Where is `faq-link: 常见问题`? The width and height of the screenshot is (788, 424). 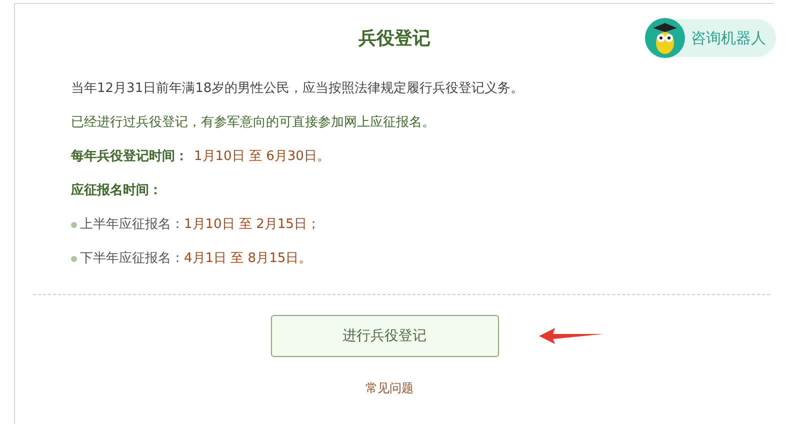
faq-link: 常见问题 is located at coordinates (390, 388).